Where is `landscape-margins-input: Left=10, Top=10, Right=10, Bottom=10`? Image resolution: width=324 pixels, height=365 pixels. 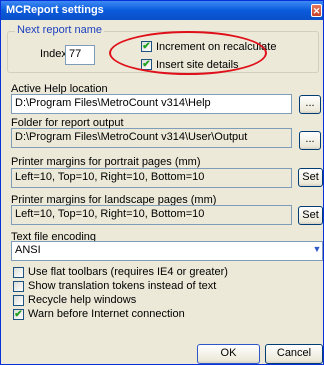
landscape-margins-input: Left=10, Top=10, Right=10, Bottom=10 is located at coordinates (151, 215).